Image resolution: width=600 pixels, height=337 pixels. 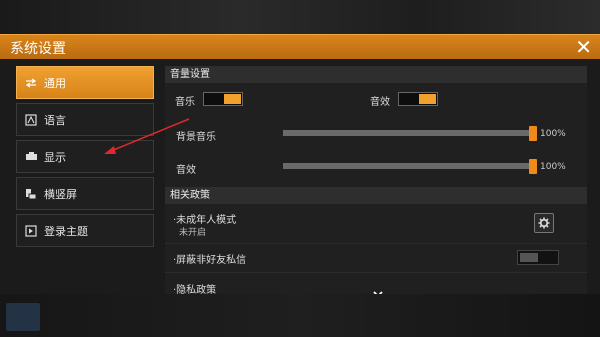 What do you see at coordinates (210, 260) in the screenshot?
I see `block-pm-label: ·屏蔽非好友私信` at bounding box center [210, 260].